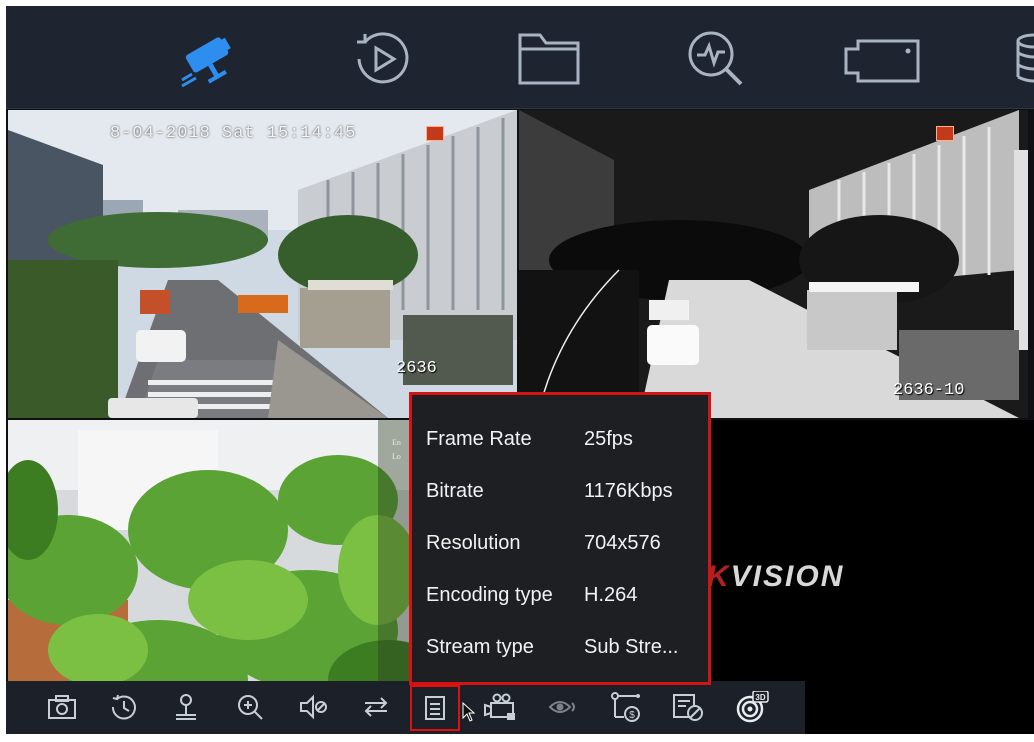 Image resolution: width=1034 pixels, height=742 pixels. Describe the element at coordinates (435, 708) in the screenshot. I see `info-list-icon` at that location.